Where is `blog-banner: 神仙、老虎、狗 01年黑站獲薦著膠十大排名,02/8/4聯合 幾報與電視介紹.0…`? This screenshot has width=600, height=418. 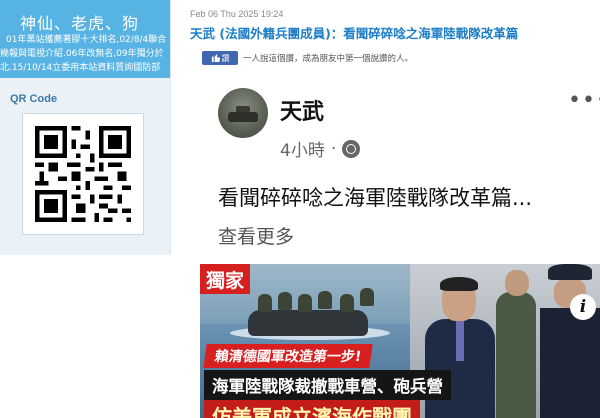
blog-banner: 神仙、老虎、狗 01年黑站獲薦著膠十大排名,02/8/4聯合 幾報與電視介紹.0… is located at coordinates (85, 39).